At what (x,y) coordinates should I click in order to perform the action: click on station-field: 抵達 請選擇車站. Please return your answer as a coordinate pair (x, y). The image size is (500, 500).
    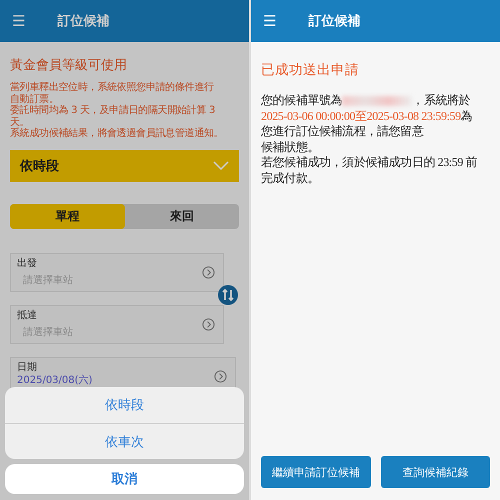
    Looking at the image, I should click on (117, 324).